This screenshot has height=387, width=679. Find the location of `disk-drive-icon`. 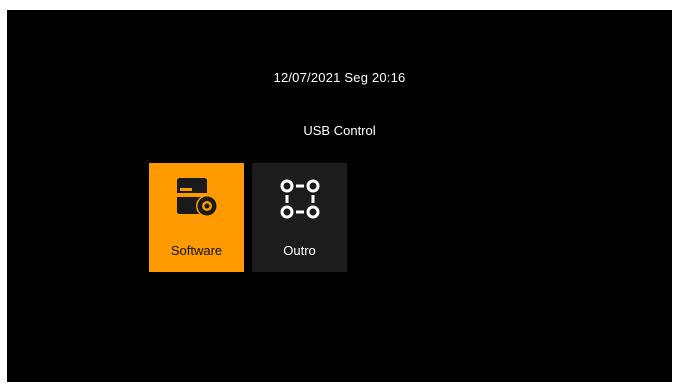

disk-drive-icon is located at coordinates (196, 198).